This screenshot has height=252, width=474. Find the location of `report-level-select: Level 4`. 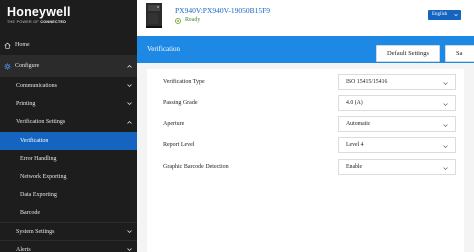

report-level-select: Level 4 is located at coordinates (397, 145).